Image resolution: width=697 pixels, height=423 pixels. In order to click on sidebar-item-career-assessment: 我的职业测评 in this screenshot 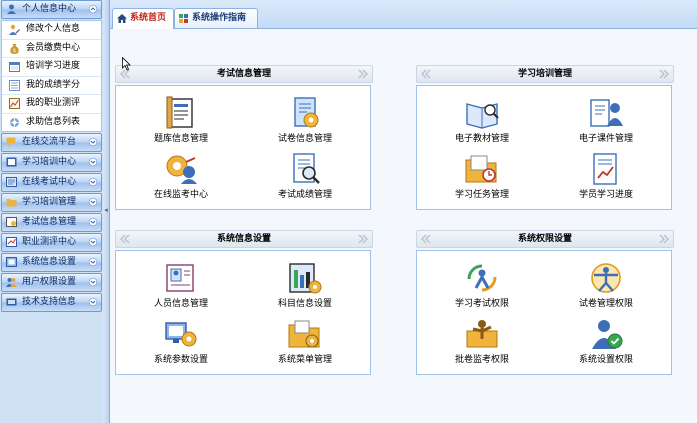, I will do `click(51, 104)`.